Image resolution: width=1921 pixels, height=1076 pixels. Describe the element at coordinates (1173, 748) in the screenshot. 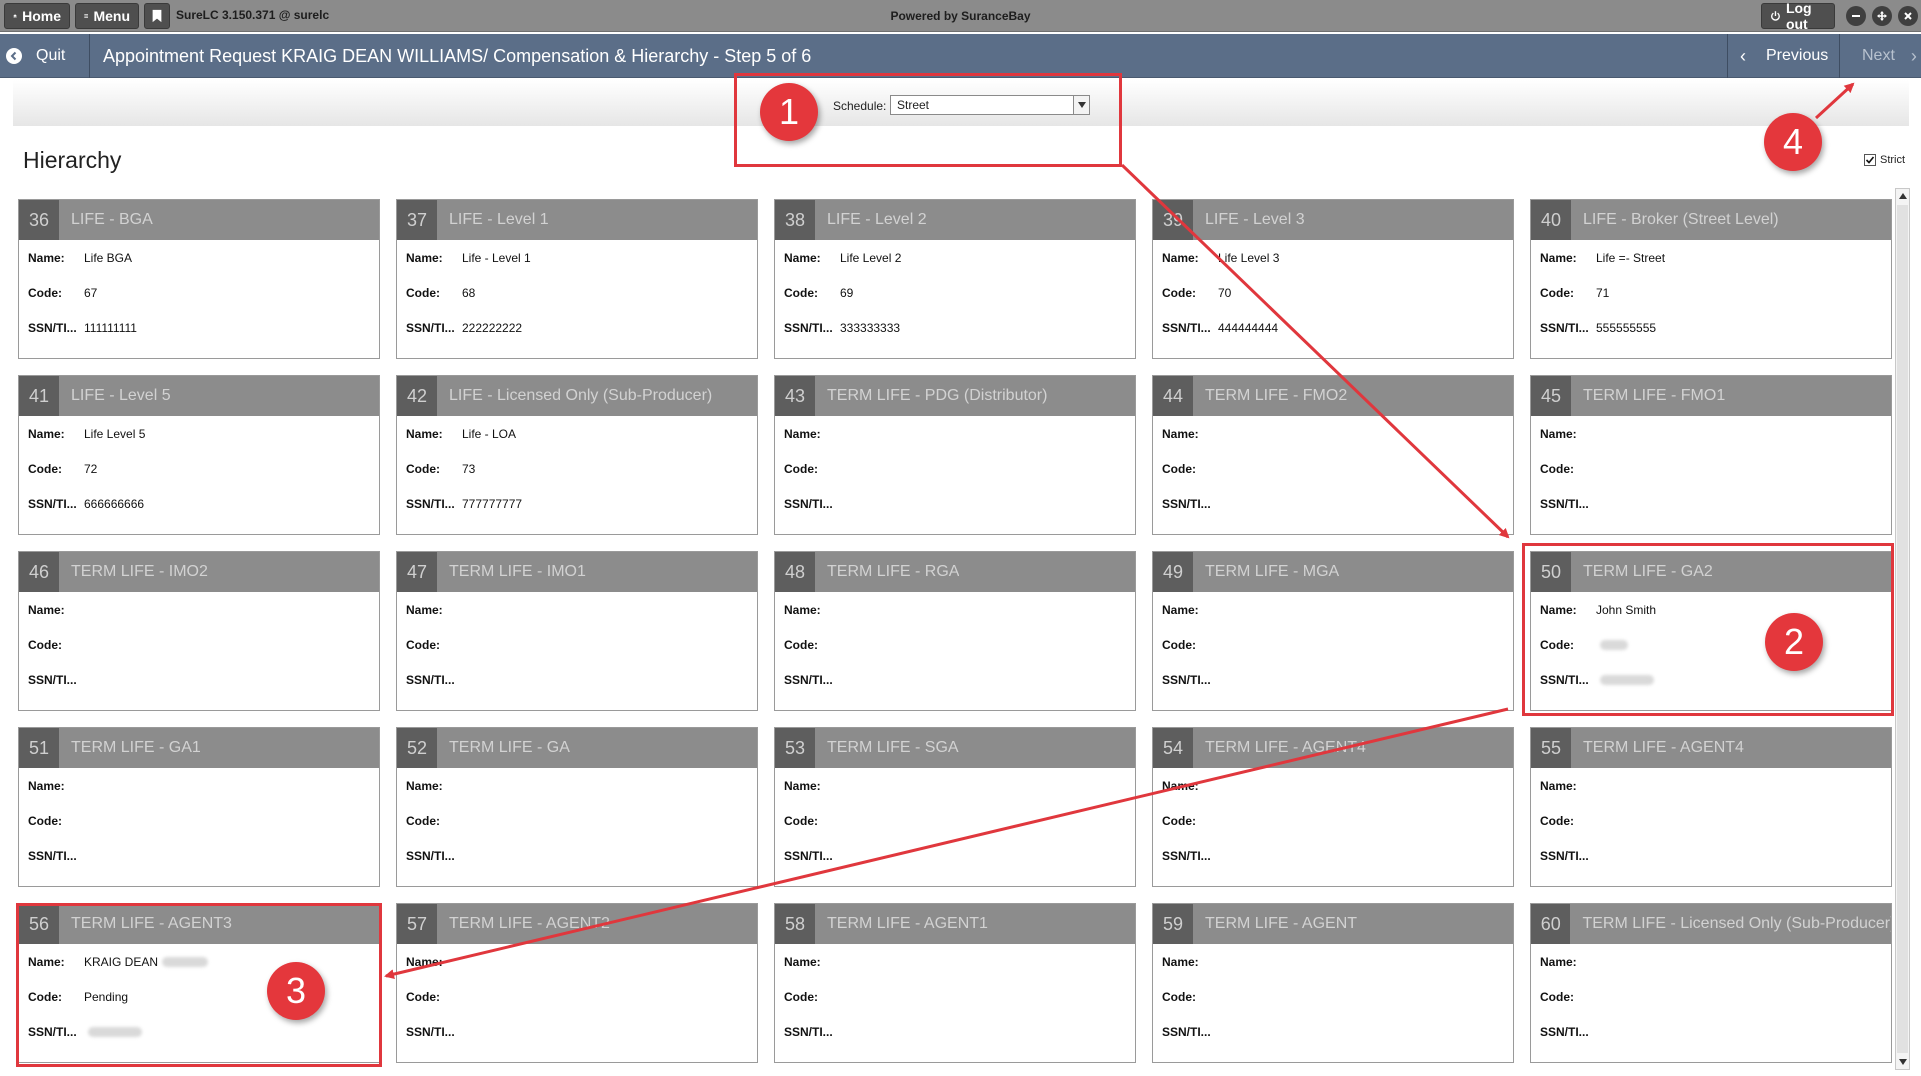

I see `card-number: 54` at that location.